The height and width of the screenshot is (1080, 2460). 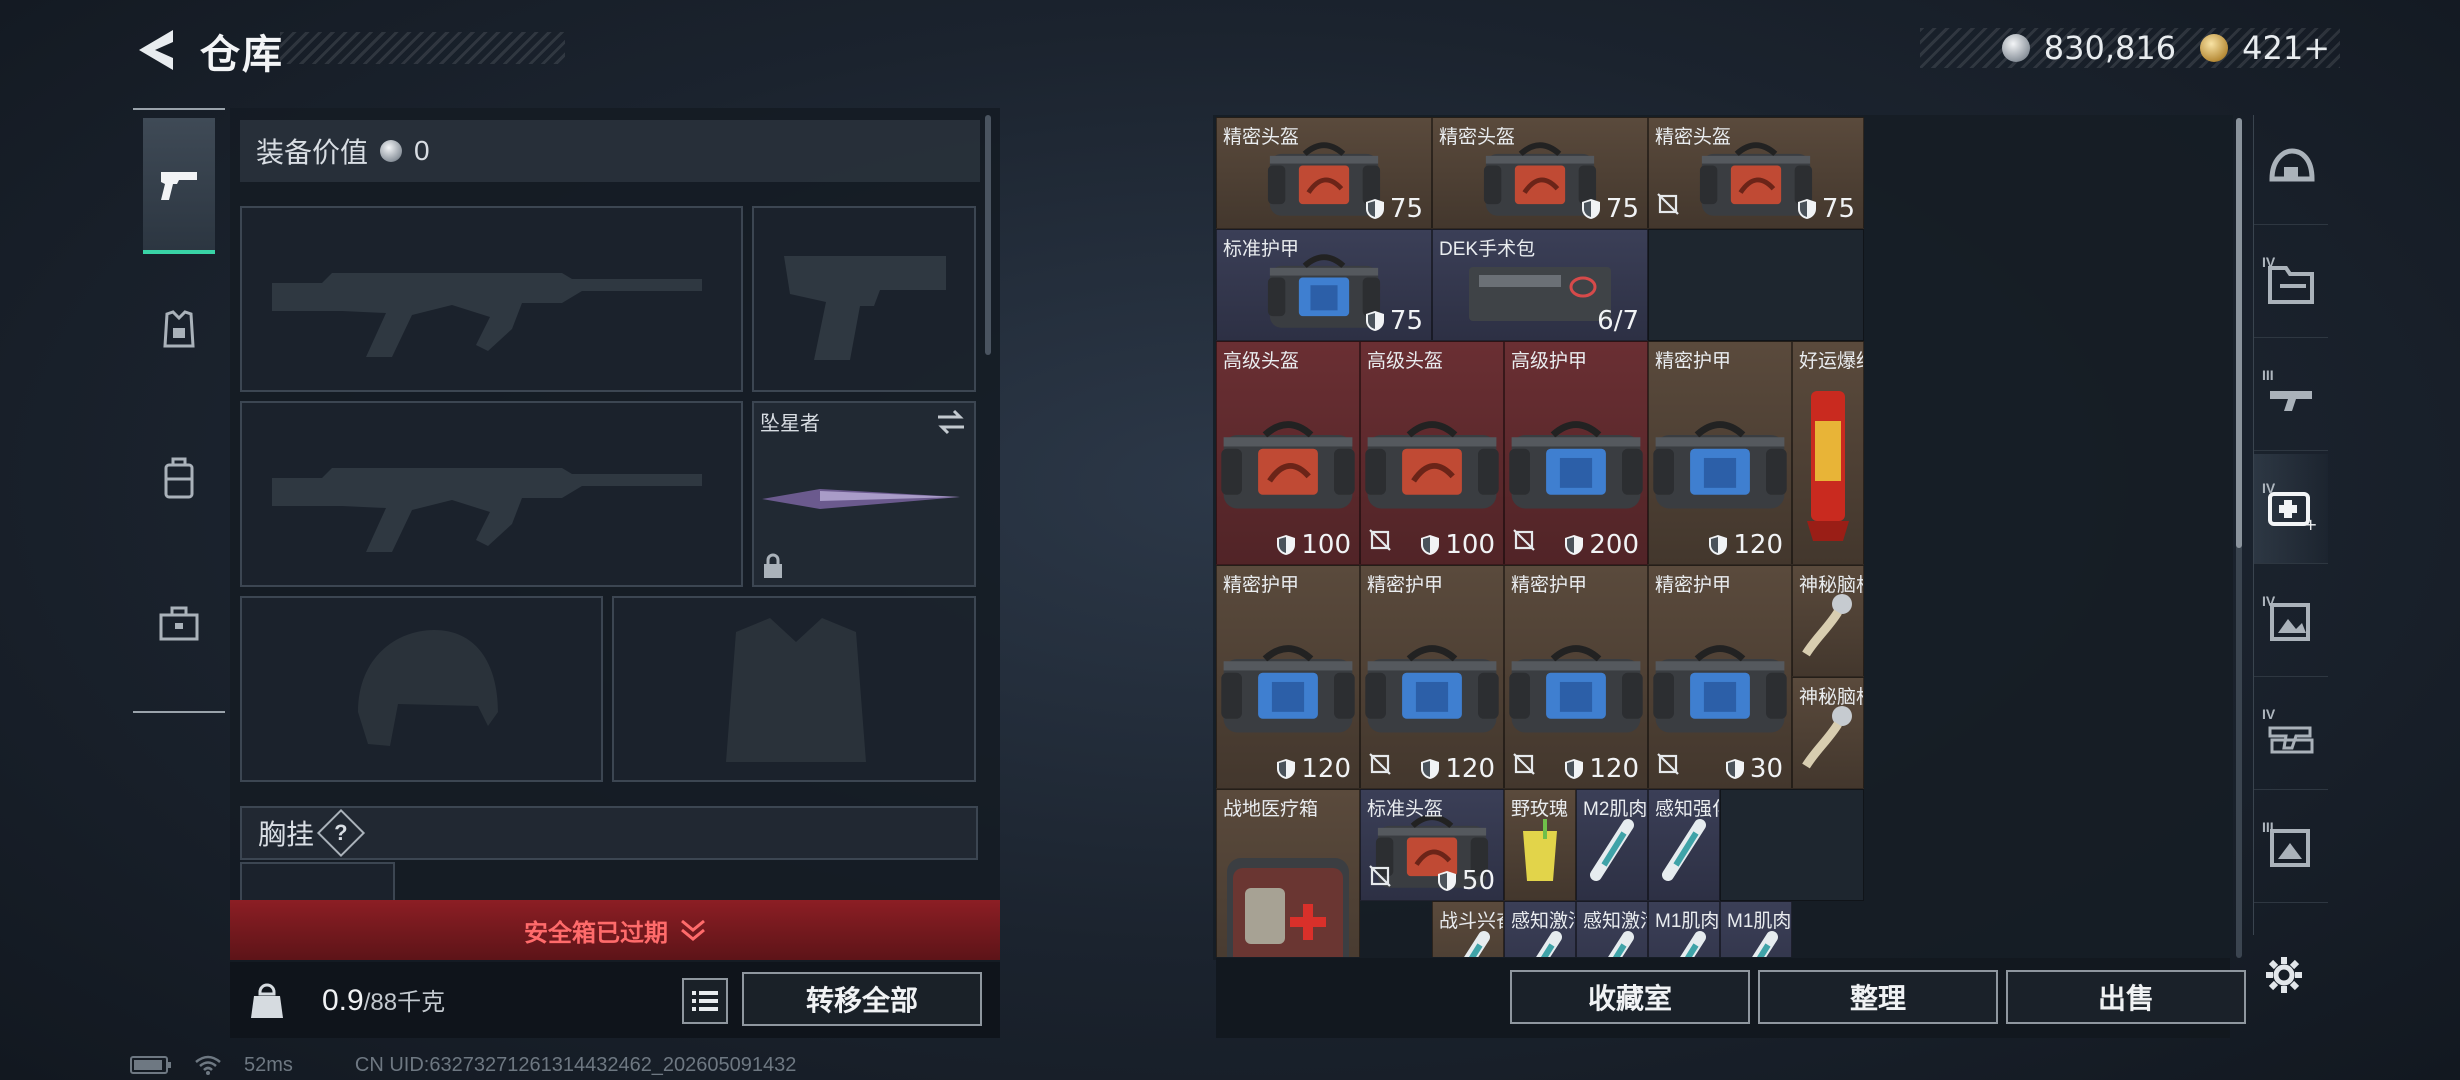 I want to click on item-name: DEK手术包, so click(x=1487, y=249).